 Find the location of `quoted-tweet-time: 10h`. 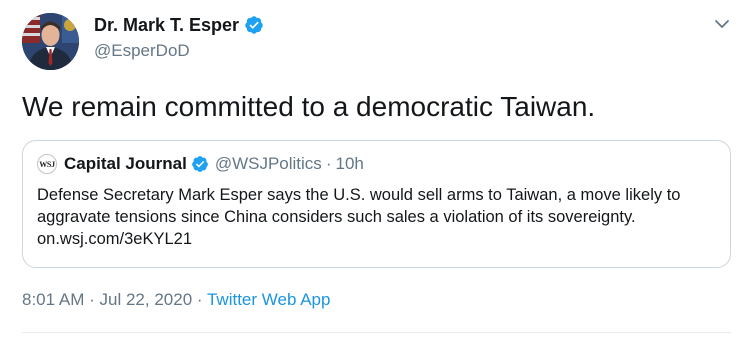

quoted-tweet-time: 10h is located at coordinates (349, 163).